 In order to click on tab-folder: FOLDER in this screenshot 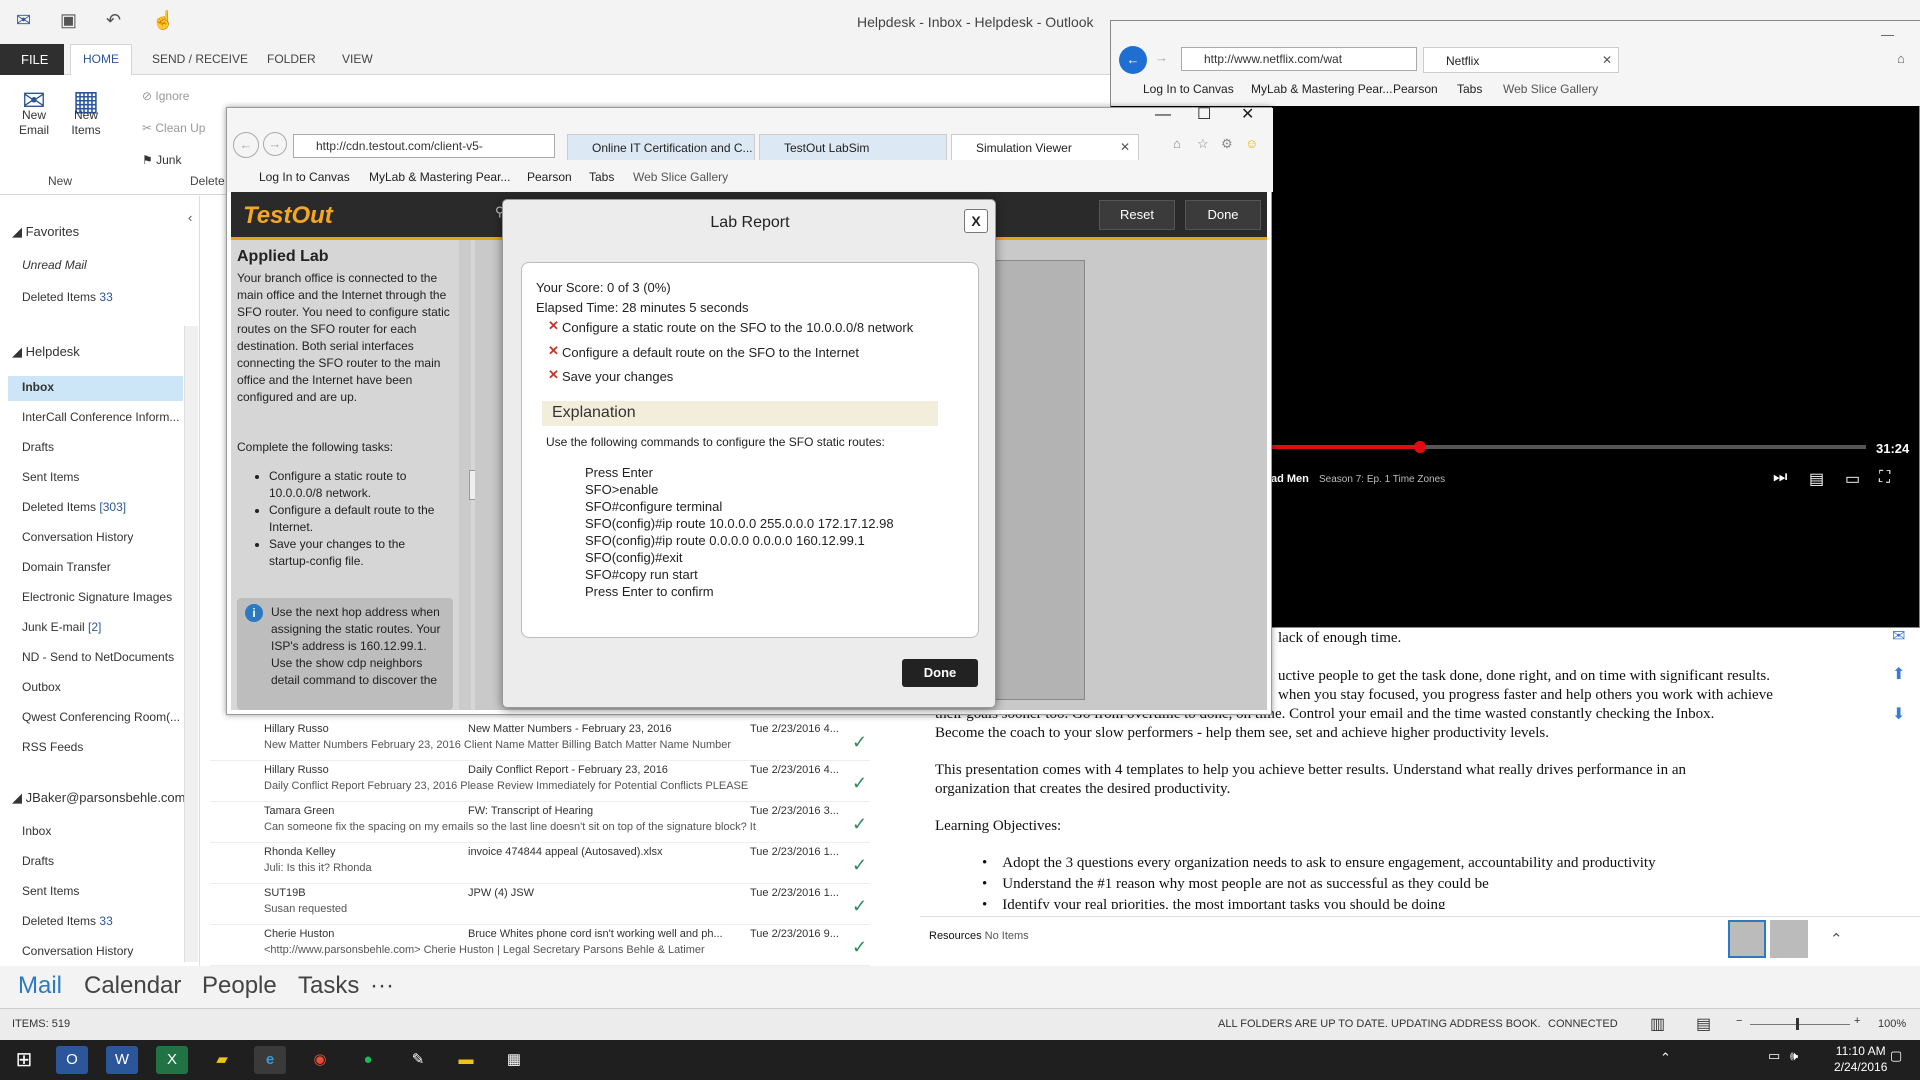, I will do `click(291, 59)`.